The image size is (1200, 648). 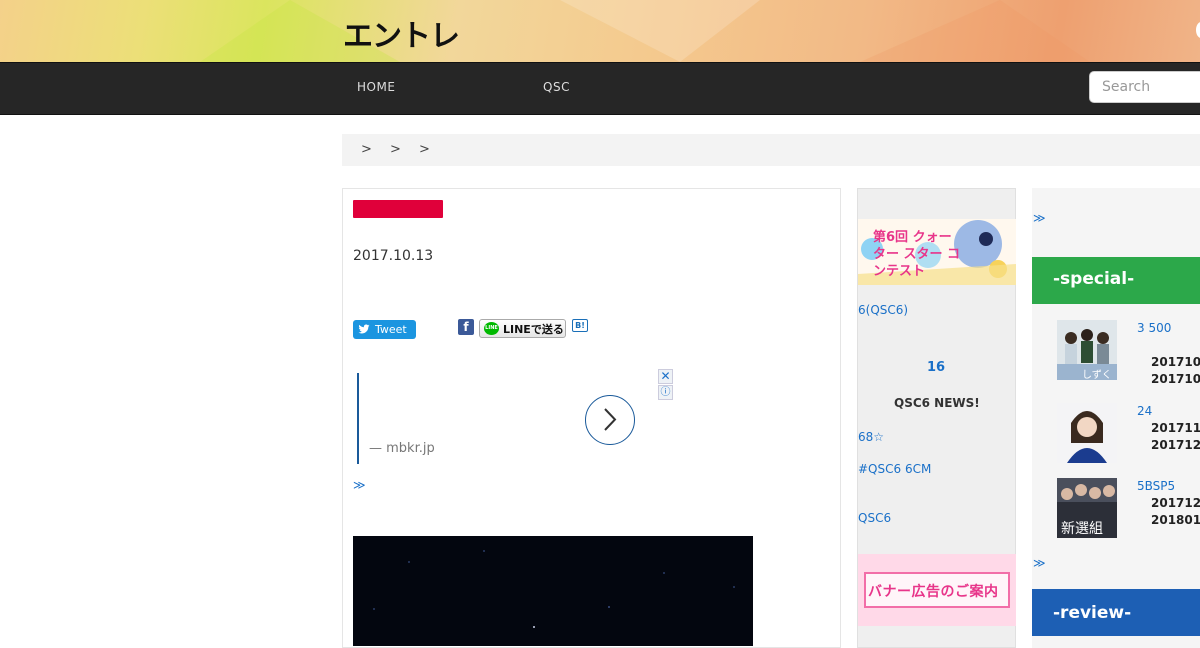 I want to click on main-nav, so click(x=600, y=88).